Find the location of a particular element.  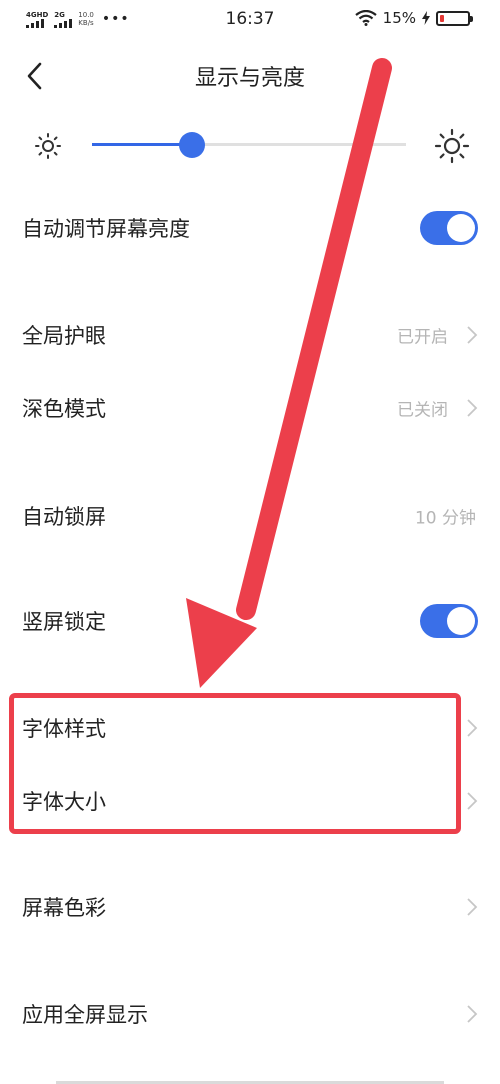

setting-label: 深色模式 is located at coordinates (64, 409).